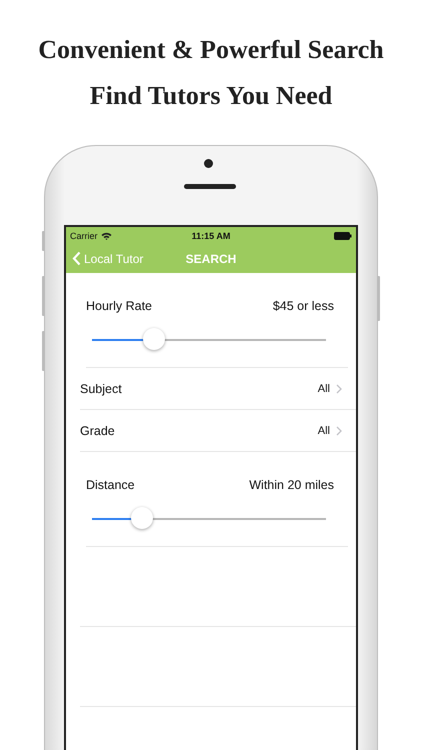  Describe the element at coordinates (211, 235) in the screenshot. I see `status-time: 11:15 AM` at that location.